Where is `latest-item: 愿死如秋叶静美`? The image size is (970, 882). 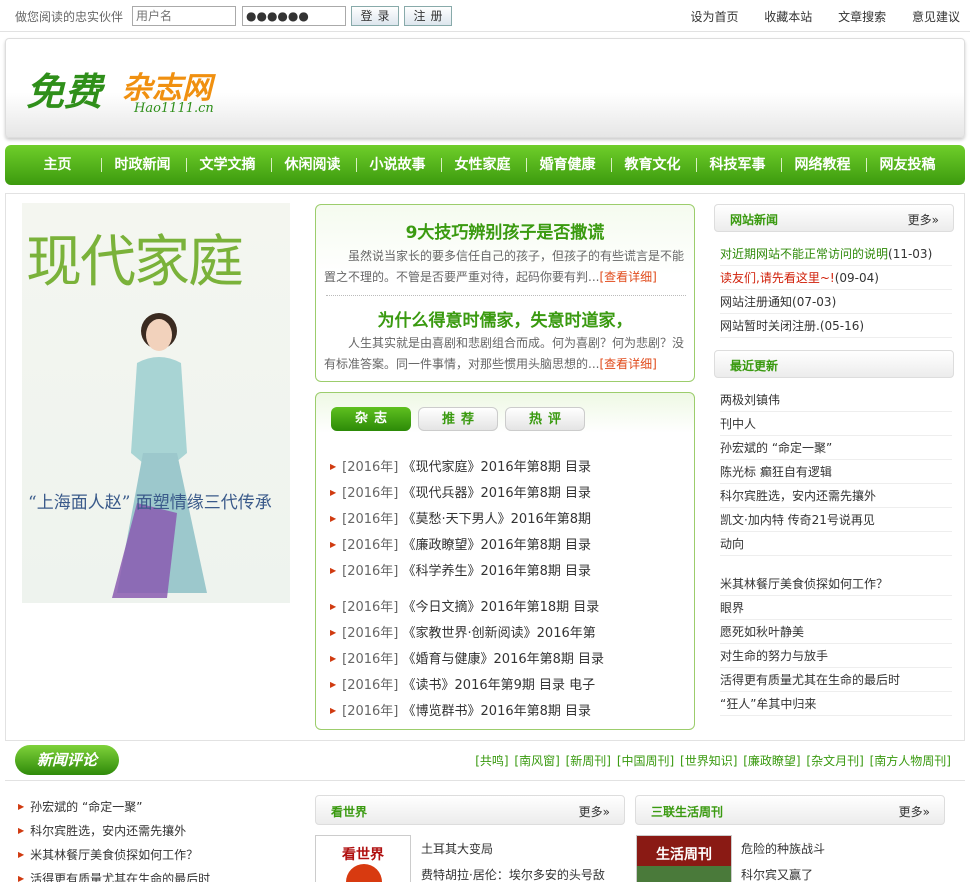
latest-item: 愿死如秋叶静美 is located at coordinates (836, 632).